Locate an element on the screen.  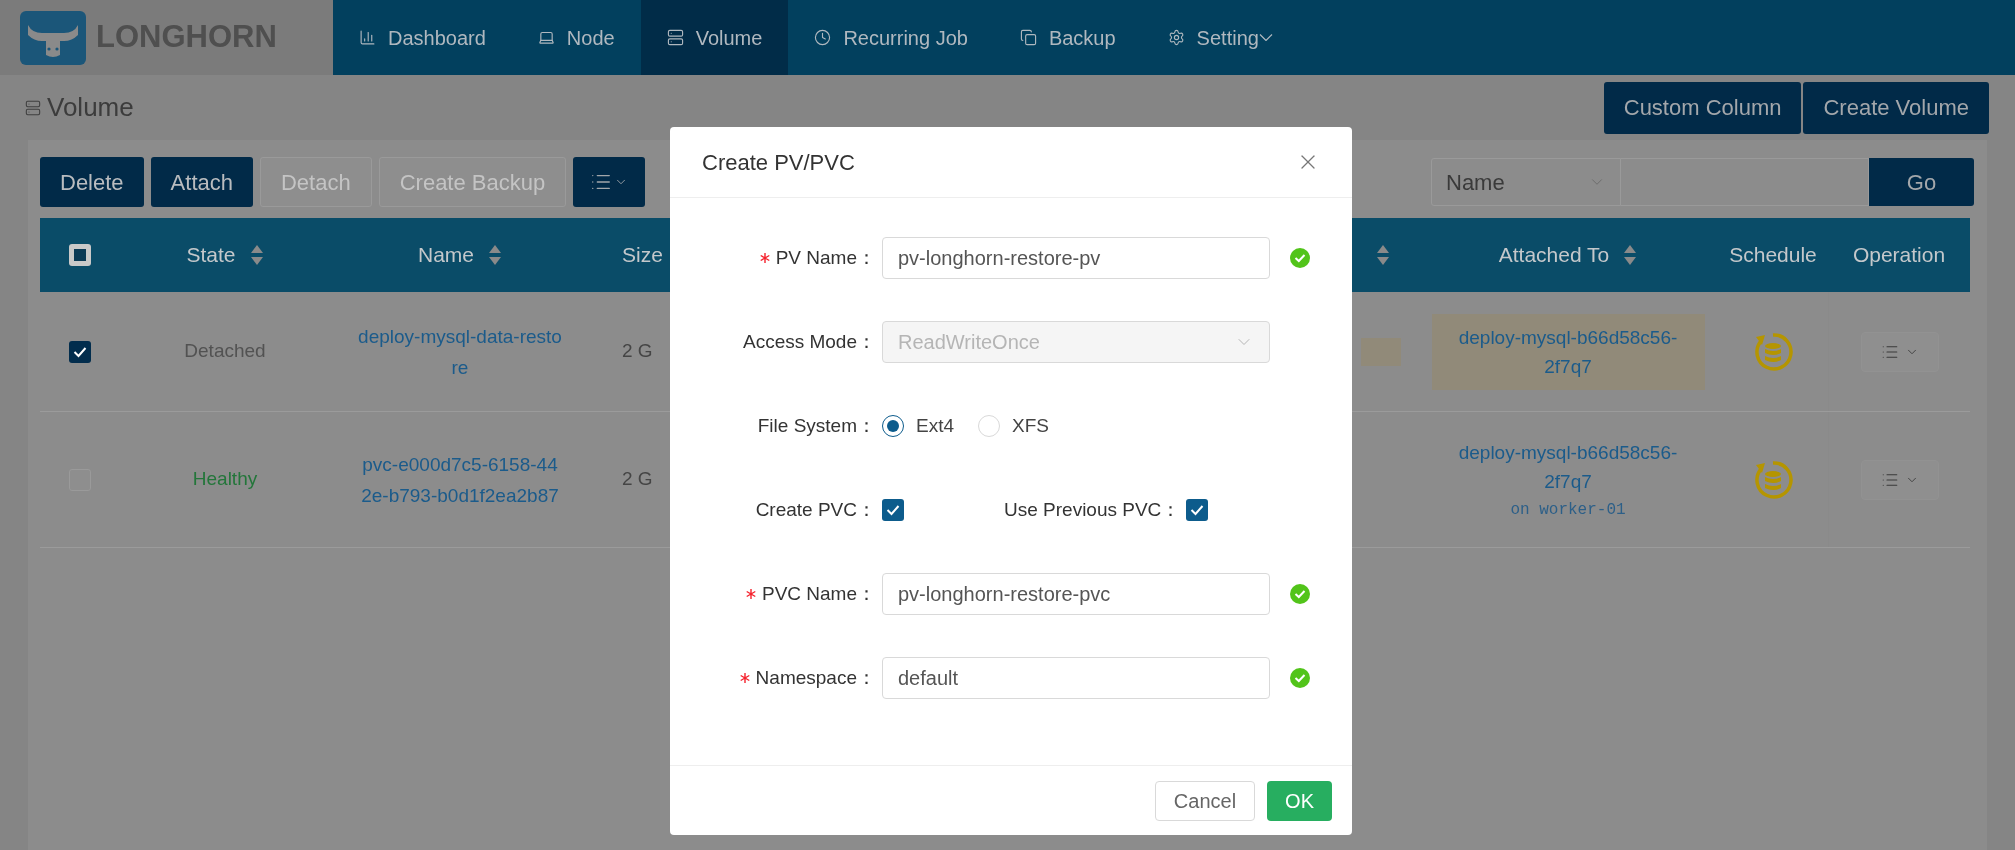
logo-icon is located at coordinates (53, 37).